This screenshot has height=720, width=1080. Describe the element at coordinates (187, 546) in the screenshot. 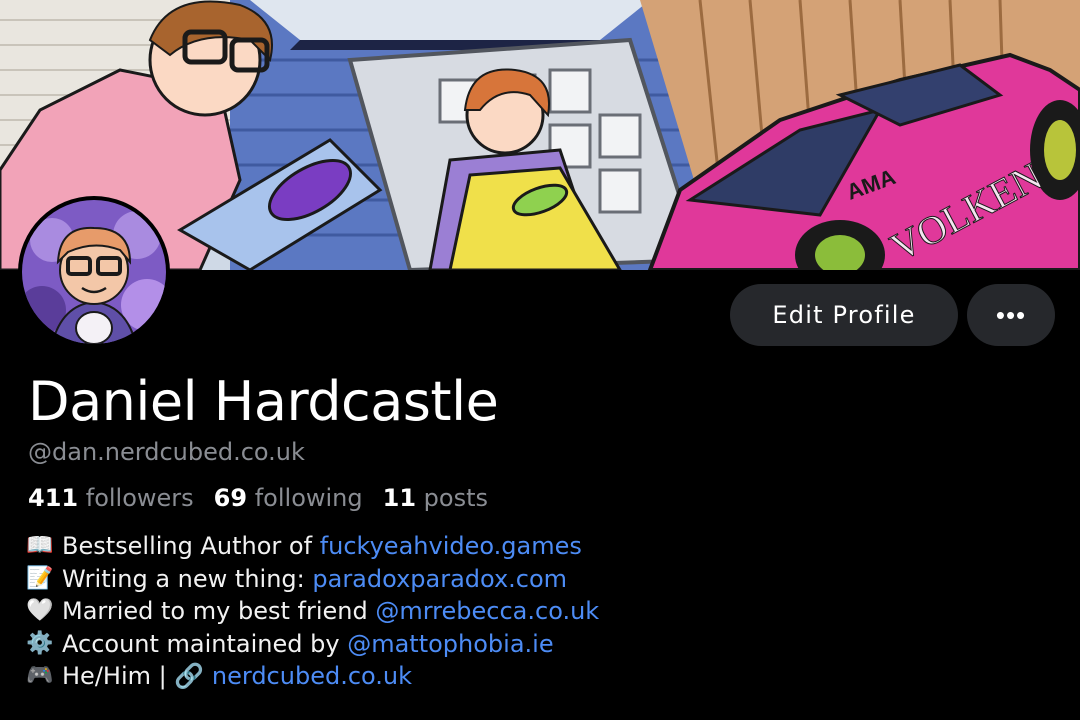

I see `bio-text: Bestselling Author of` at that location.